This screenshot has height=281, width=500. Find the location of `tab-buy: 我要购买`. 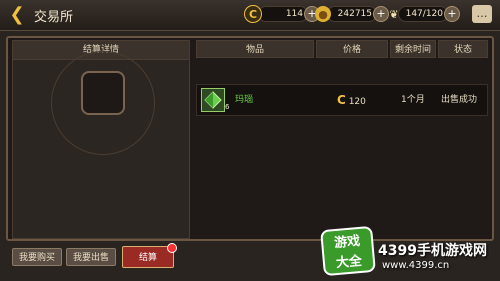

tab-buy: 我要购买 is located at coordinates (37, 257).